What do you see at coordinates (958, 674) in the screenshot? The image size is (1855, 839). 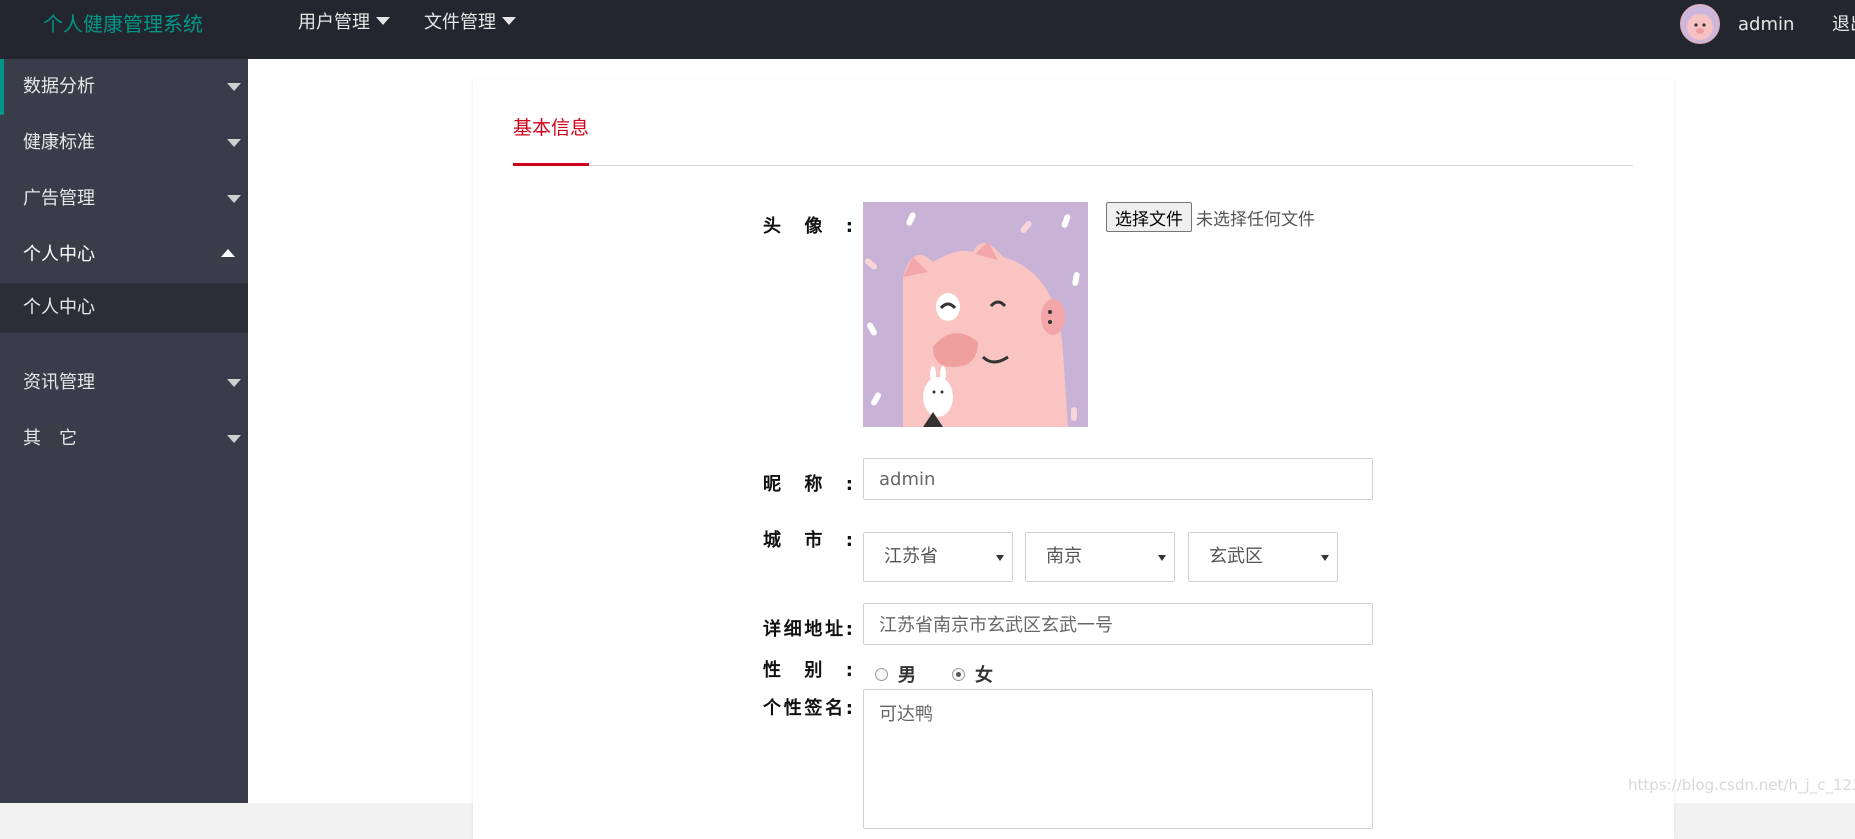 I see `gender-radio-female` at bounding box center [958, 674].